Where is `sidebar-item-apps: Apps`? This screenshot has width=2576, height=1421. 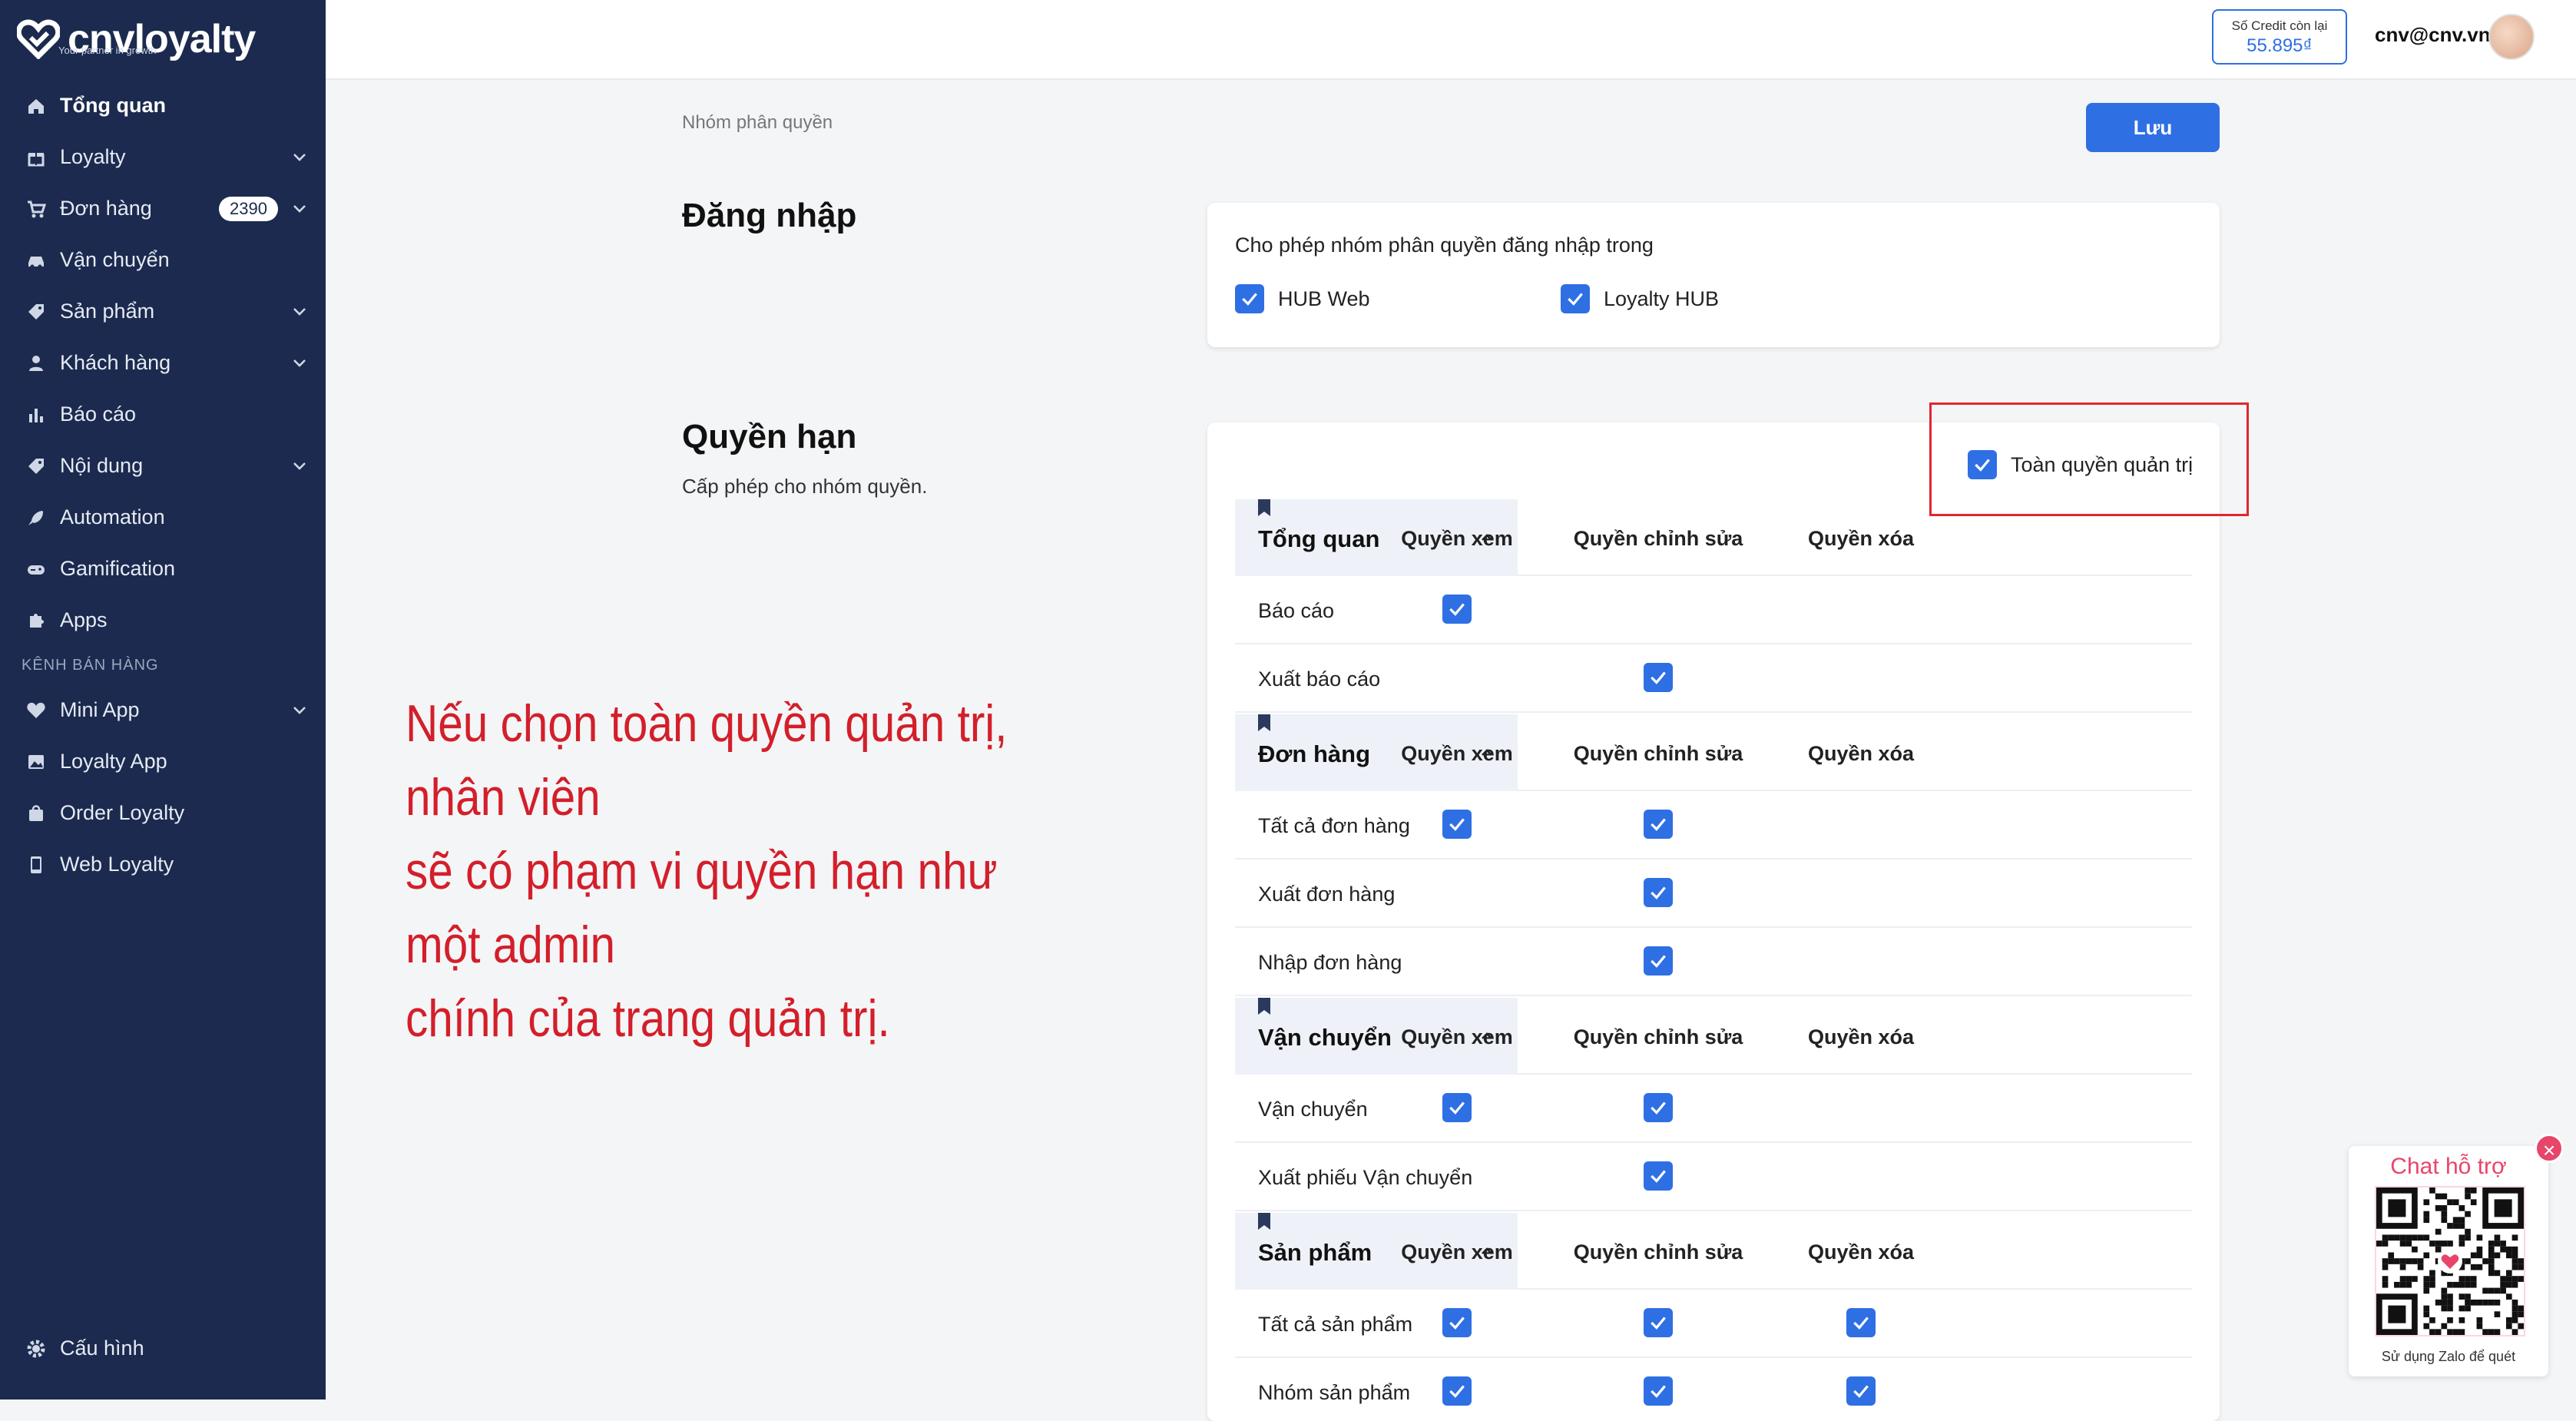 sidebar-item-apps: Apps is located at coordinates (163, 620).